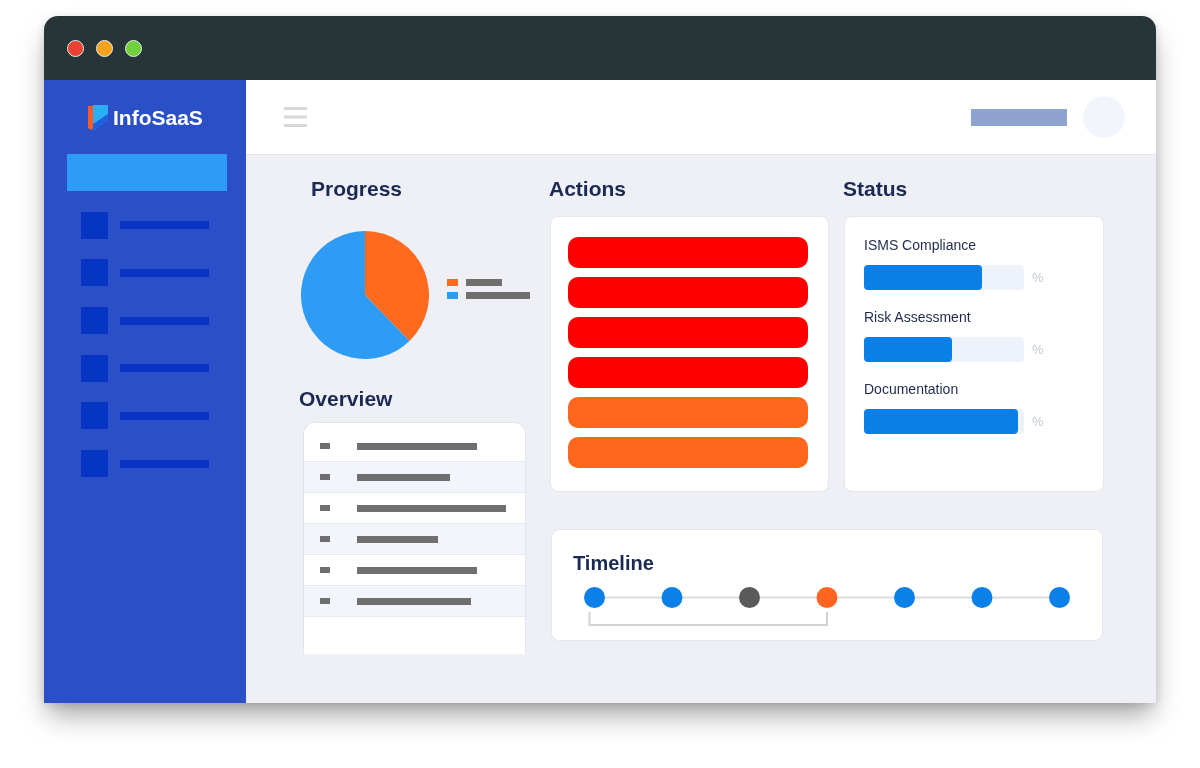 The width and height of the screenshot is (1200, 768). What do you see at coordinates (357, 189) in the screenshot?
I see `section-title: Progress` at bounding box center [357, 189].